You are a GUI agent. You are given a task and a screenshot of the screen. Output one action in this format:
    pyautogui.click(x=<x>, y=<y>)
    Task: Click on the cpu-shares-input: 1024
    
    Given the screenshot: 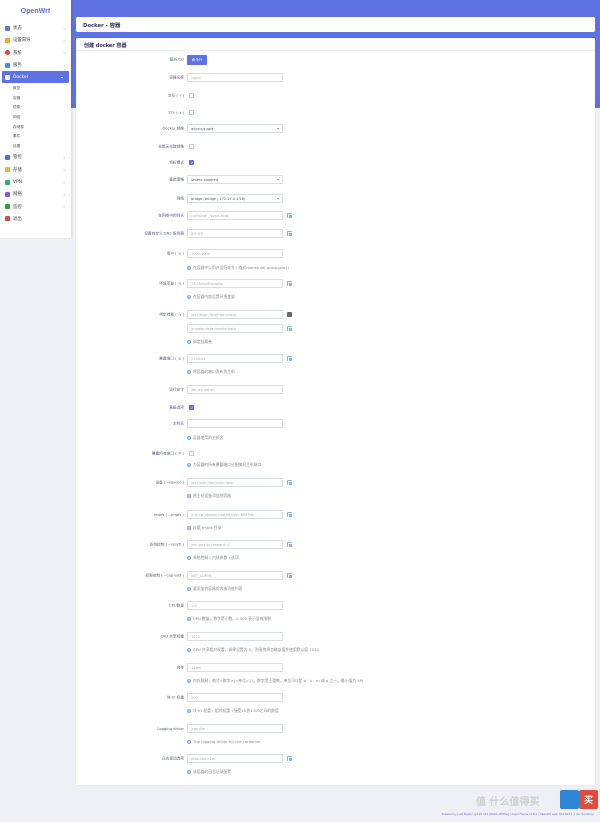 What is the action you would take?
    pyautogui.click(x=235, y=636)
    